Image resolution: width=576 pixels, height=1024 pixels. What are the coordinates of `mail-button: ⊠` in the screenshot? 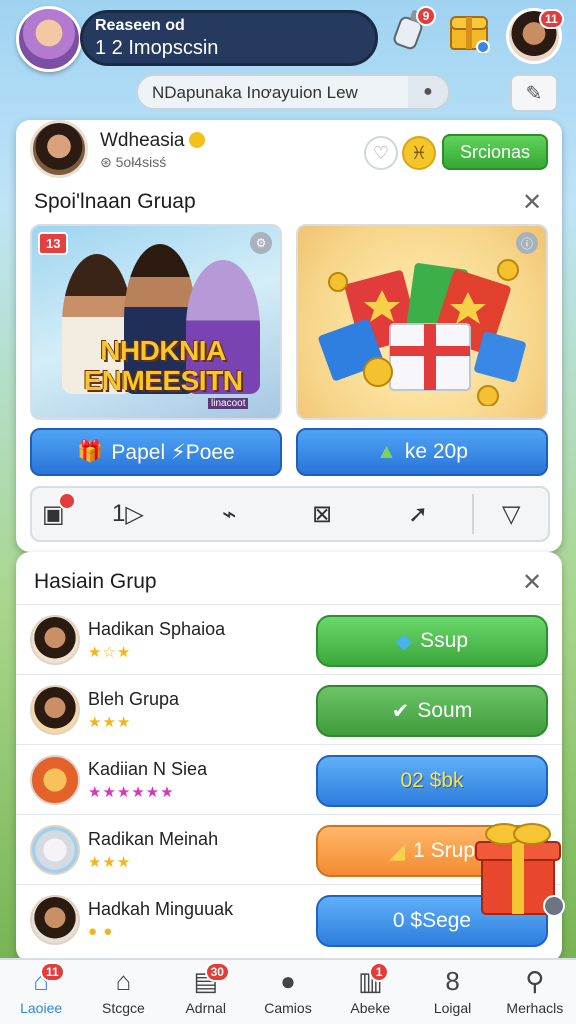 It's located at (322, 514).